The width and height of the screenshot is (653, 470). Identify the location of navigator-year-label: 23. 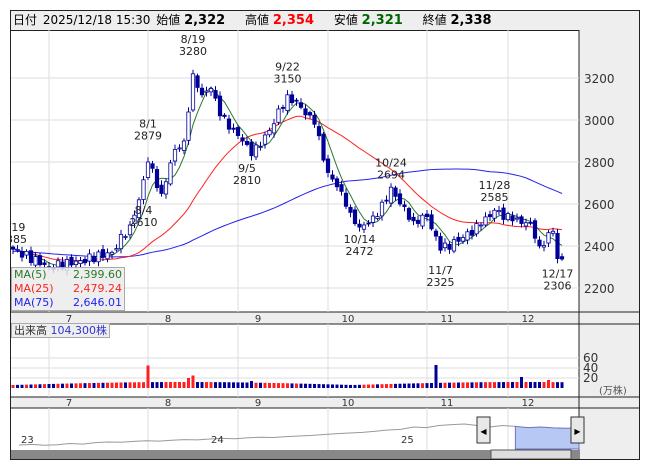
(27, 440).